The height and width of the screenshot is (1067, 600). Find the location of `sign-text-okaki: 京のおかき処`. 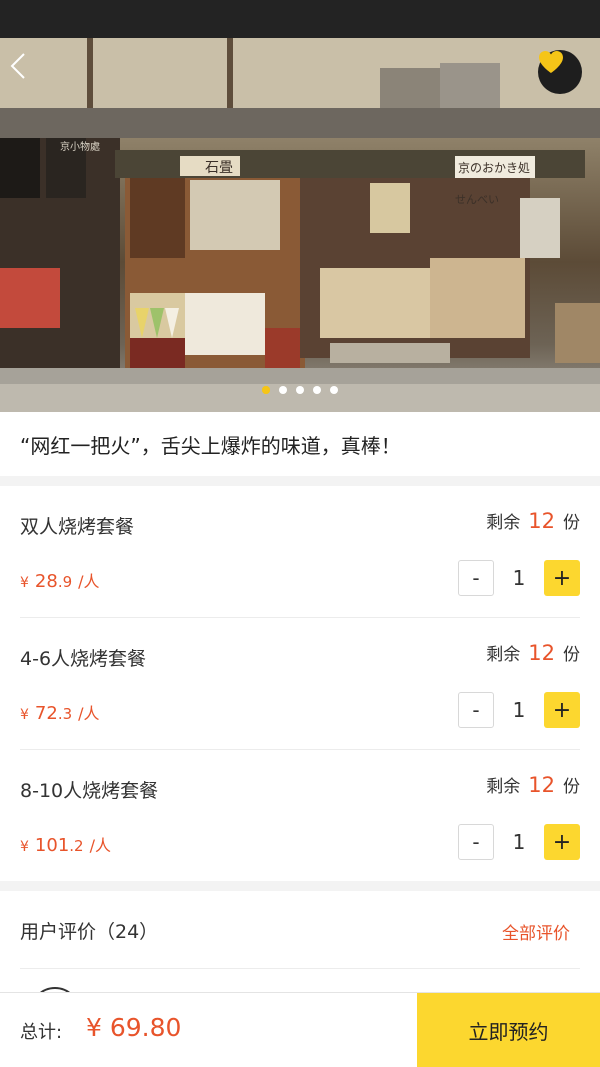

sign-text-okaki: 京のおかき処 is located at coordinates (494, 168).